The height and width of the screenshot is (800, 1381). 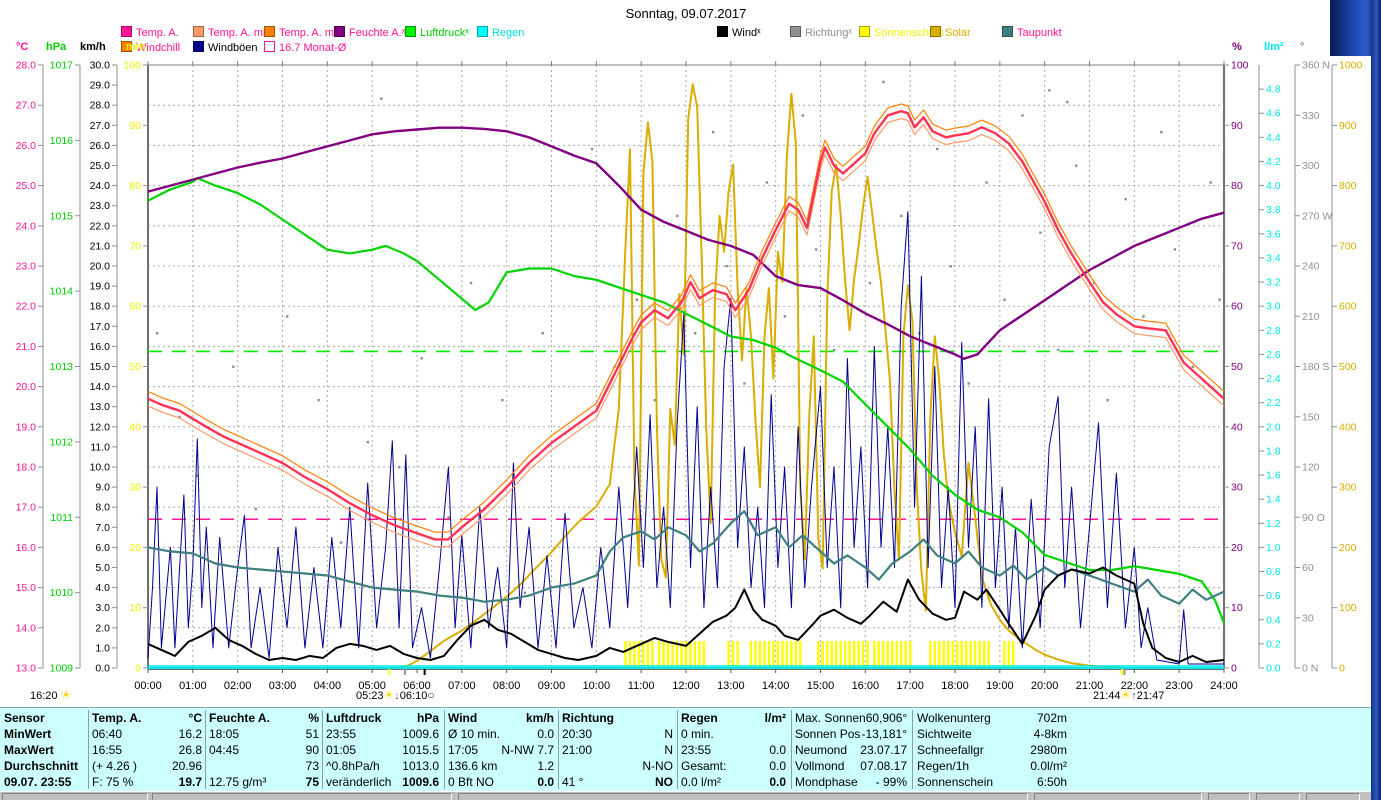 I want to click on cell-label: Richtung, so click(x=588, y=718).